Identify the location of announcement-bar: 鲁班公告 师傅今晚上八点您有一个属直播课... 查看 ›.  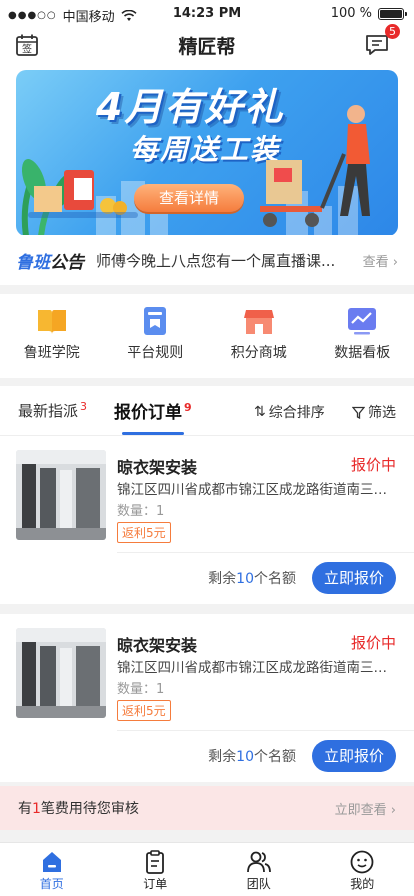
(207, 260).